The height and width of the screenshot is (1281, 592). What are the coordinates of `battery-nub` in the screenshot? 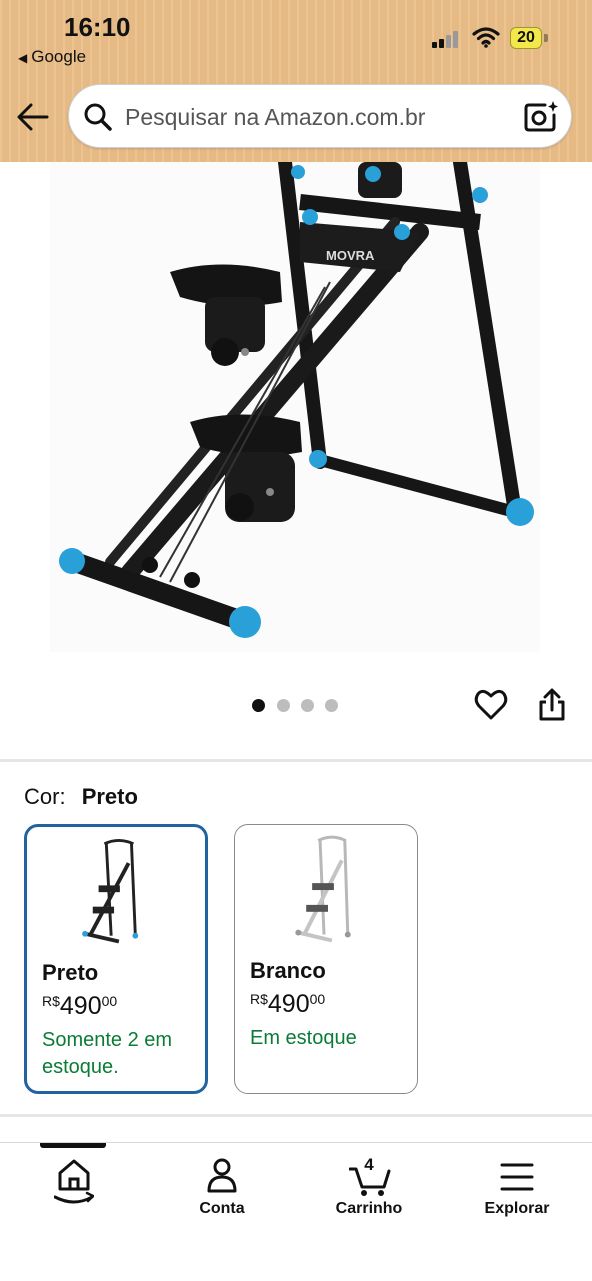 It's located at (546, 38).